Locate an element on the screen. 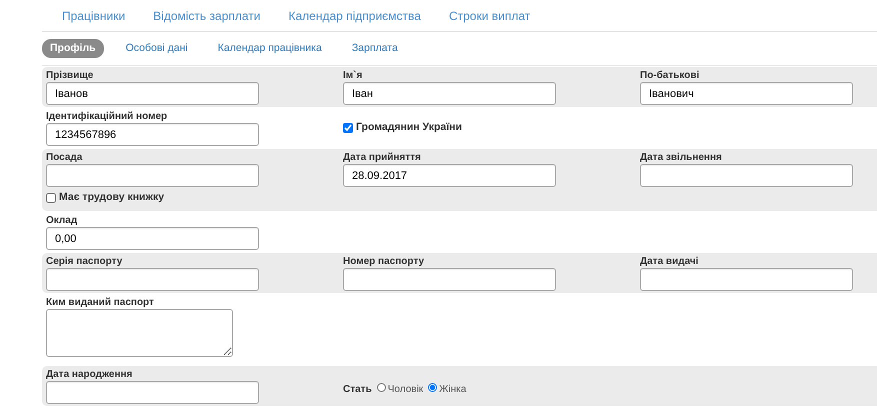 This screenshot has height=416, width=877. field-label: Дата народження is located at coordinates (90, 374).